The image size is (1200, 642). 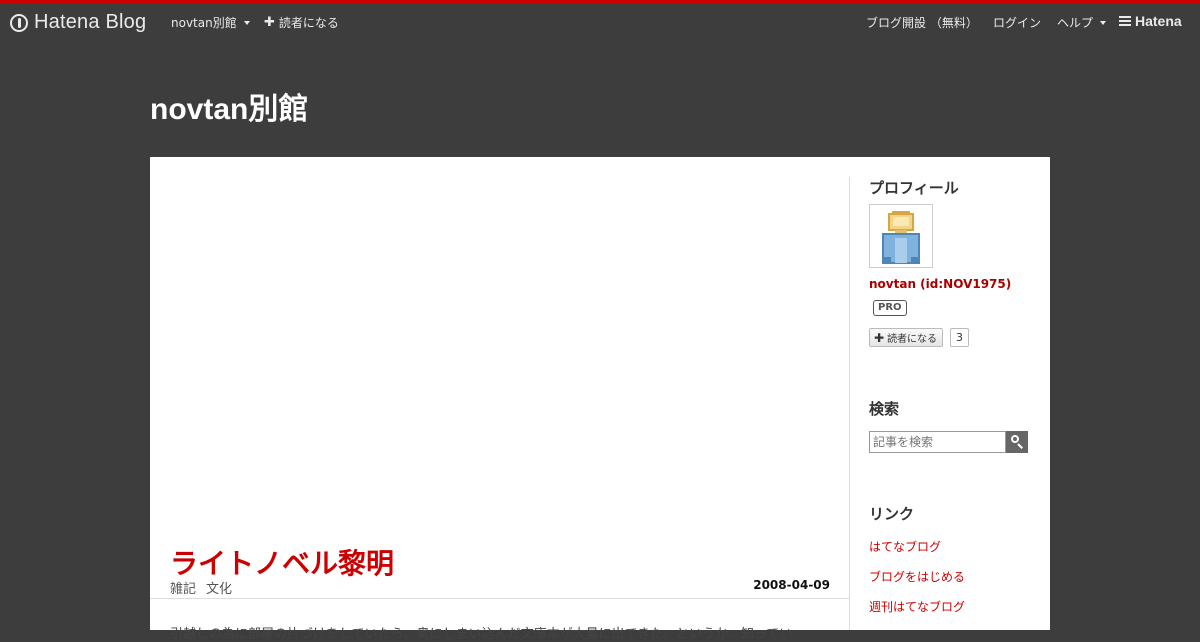 I want to click on link-item: はてなブログ, so click(x=905, y=546).